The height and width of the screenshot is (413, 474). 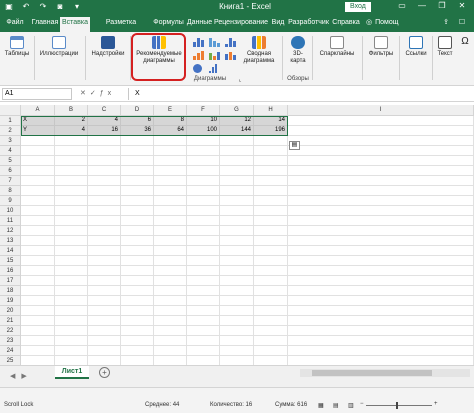 I want to click on comments-icon: ☐, so click(x=462, y=24).